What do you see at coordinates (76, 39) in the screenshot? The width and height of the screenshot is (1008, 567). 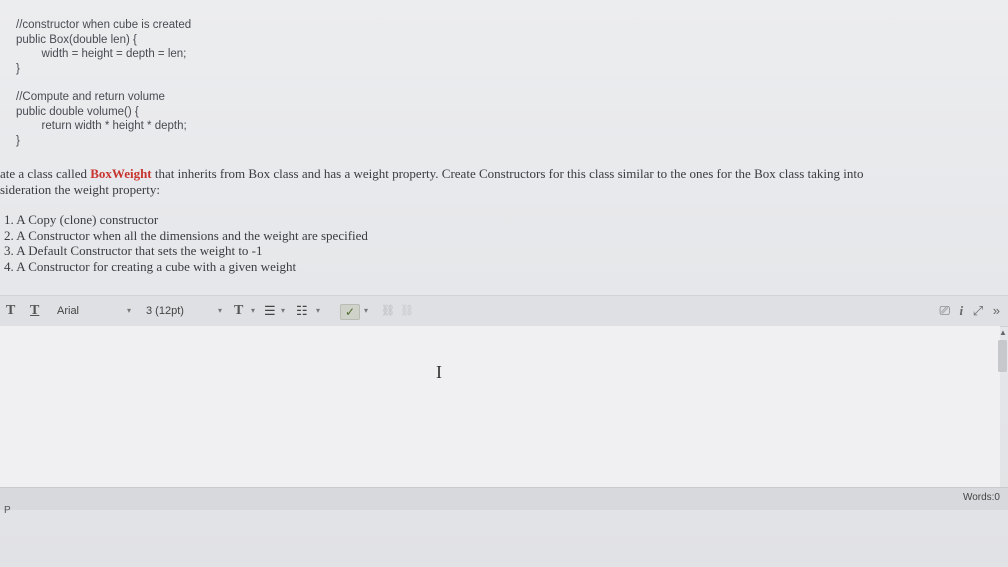 I see `code-line: public Box(double len) {` at bounding box center [76, 39].